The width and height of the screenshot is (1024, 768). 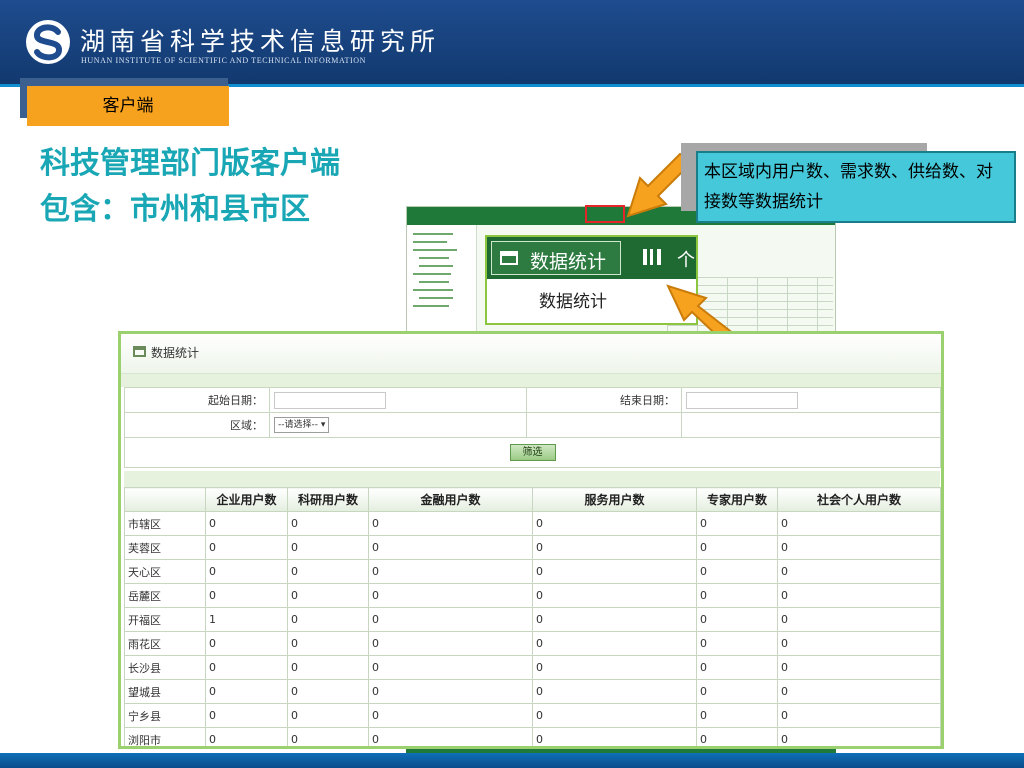 I want to click on panel-title: 数据统计, so click(x=175, y=353).